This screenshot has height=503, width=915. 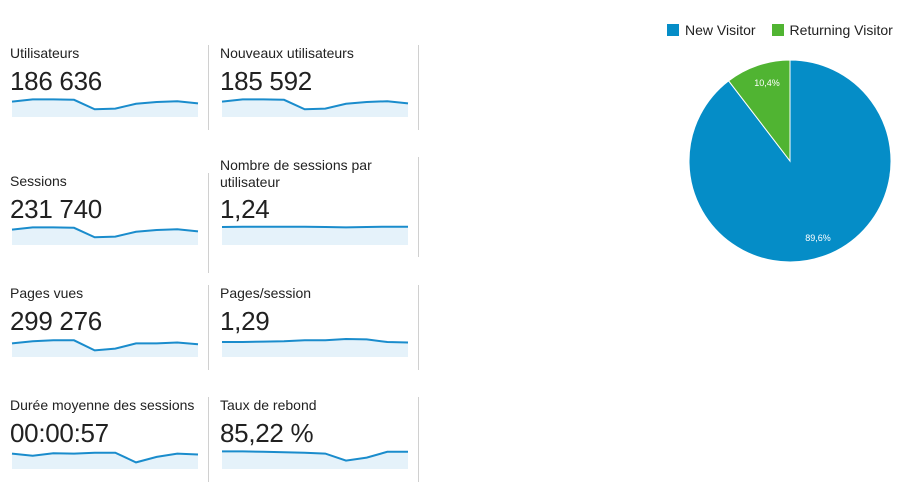 I want to click on visitor-pie-chart: 89,6% 10,4%, so click(x=790, y=161).